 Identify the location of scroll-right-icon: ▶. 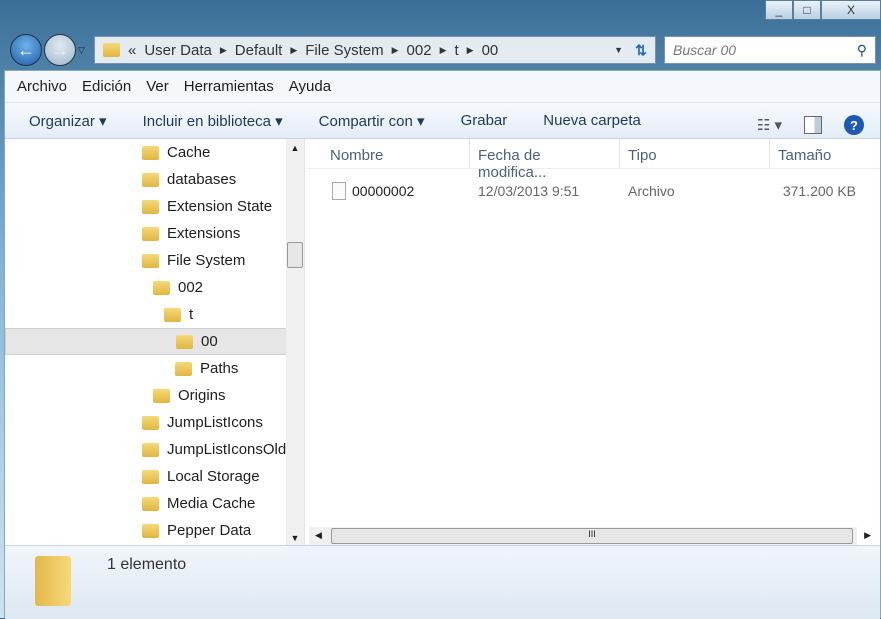
(867, 535).